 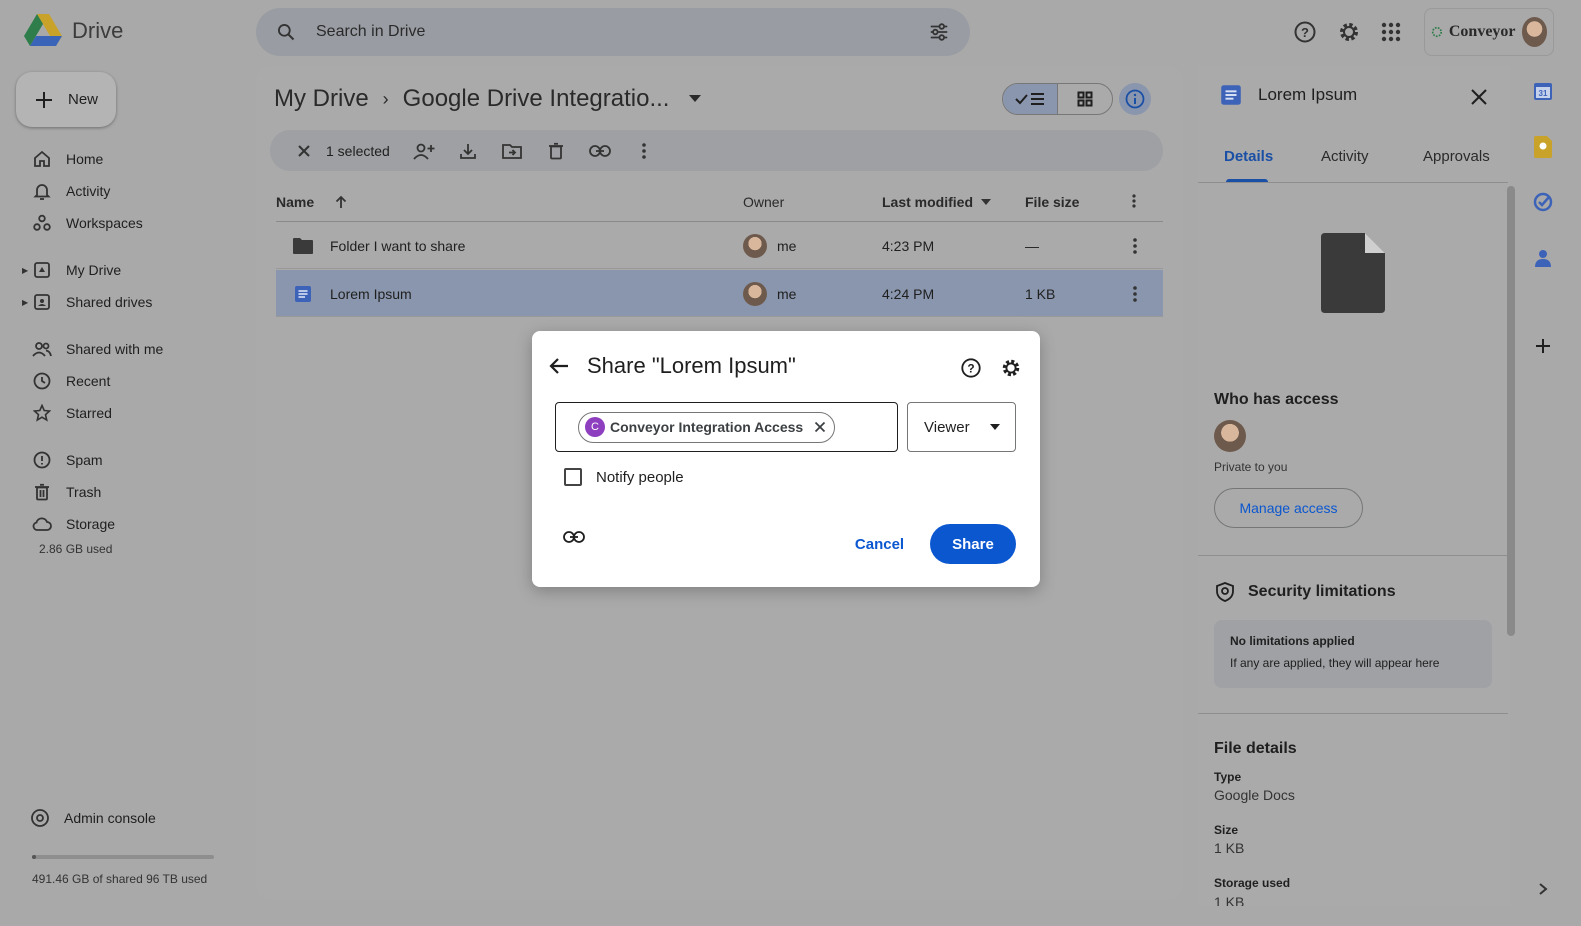 What do you see at coordinates (1292, 641) in the screenshot?
I see `no-limits-text: No limitations applied` at bounding box center [1292, 641].